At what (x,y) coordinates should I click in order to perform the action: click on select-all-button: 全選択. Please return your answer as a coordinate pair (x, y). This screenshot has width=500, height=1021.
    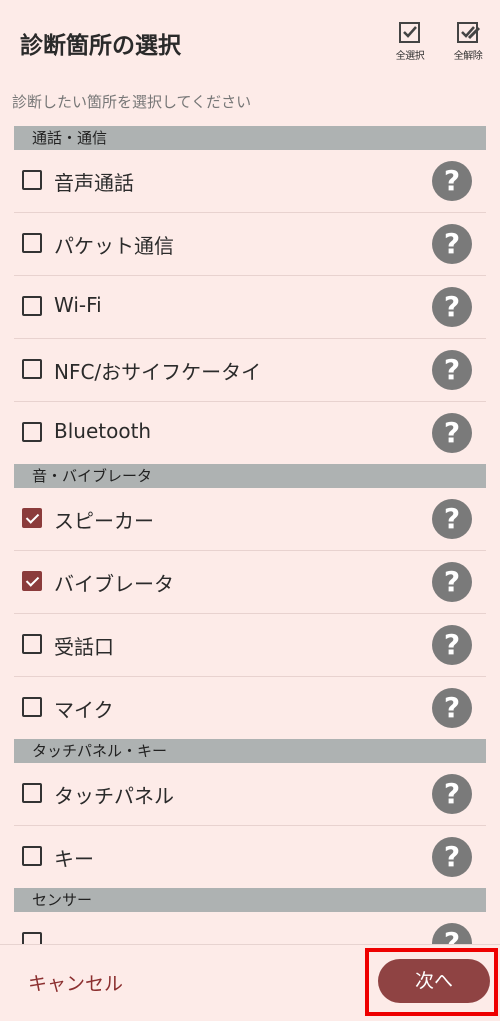
    Looking at the image, I should click on (410, 43).